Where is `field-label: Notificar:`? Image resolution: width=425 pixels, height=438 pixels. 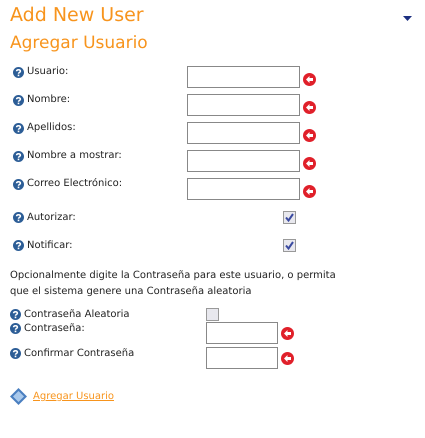
field-label: Notificar: is located at coordinates (50, 245).